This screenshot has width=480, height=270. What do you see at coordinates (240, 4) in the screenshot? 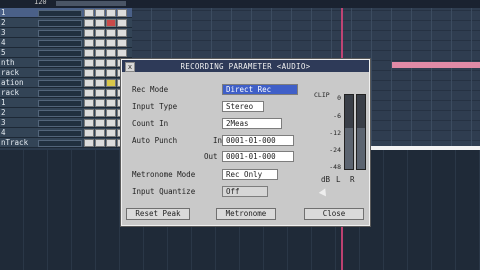
I see `top-toolbar: 120` at bounding box center [240, 4].